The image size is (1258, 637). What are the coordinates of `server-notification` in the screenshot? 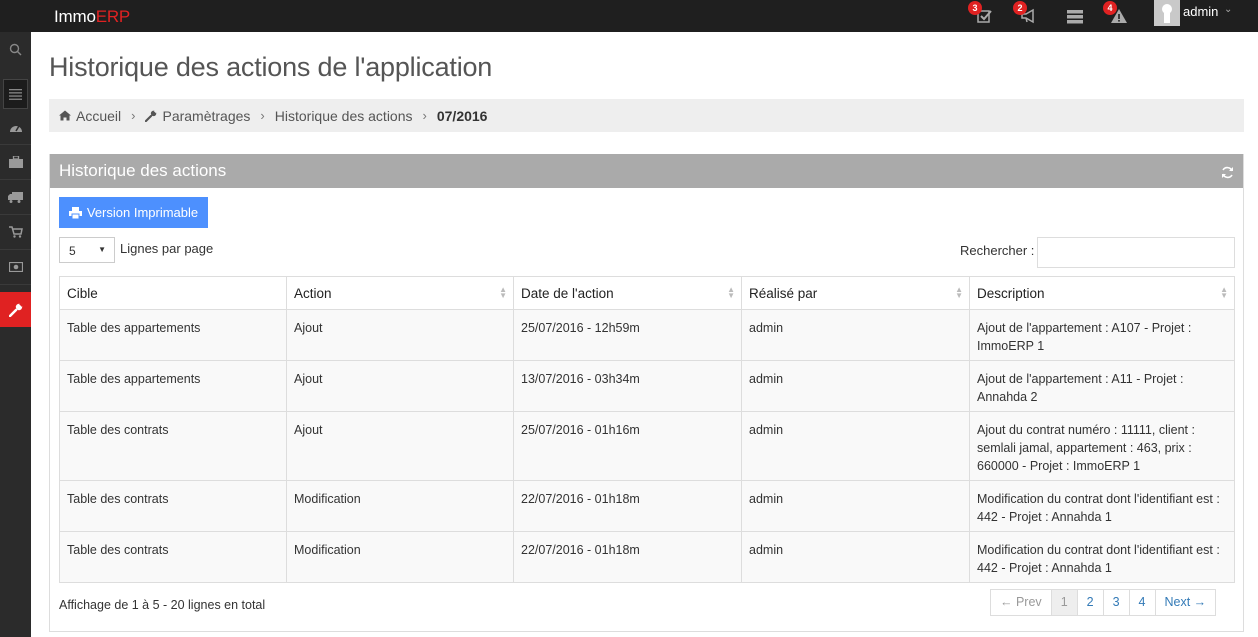 It's located at (1075, 16).